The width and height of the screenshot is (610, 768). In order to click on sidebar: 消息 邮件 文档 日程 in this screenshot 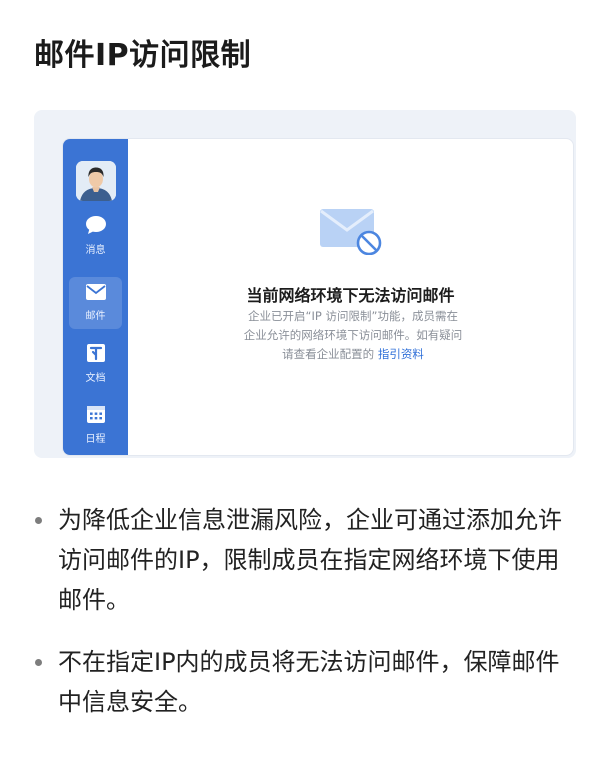, I will do `click(95, 297)`.